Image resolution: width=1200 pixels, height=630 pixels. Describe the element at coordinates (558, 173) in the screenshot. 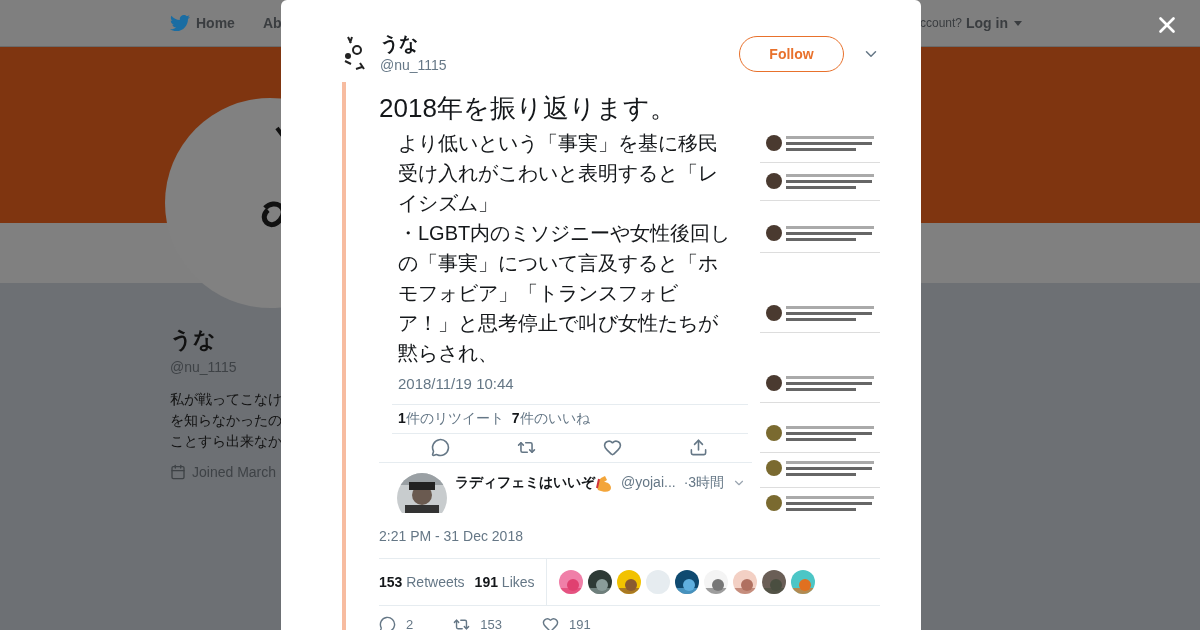

I see `quoted-text-line: 受け入れがこわいと表明すると「レ` at that location.